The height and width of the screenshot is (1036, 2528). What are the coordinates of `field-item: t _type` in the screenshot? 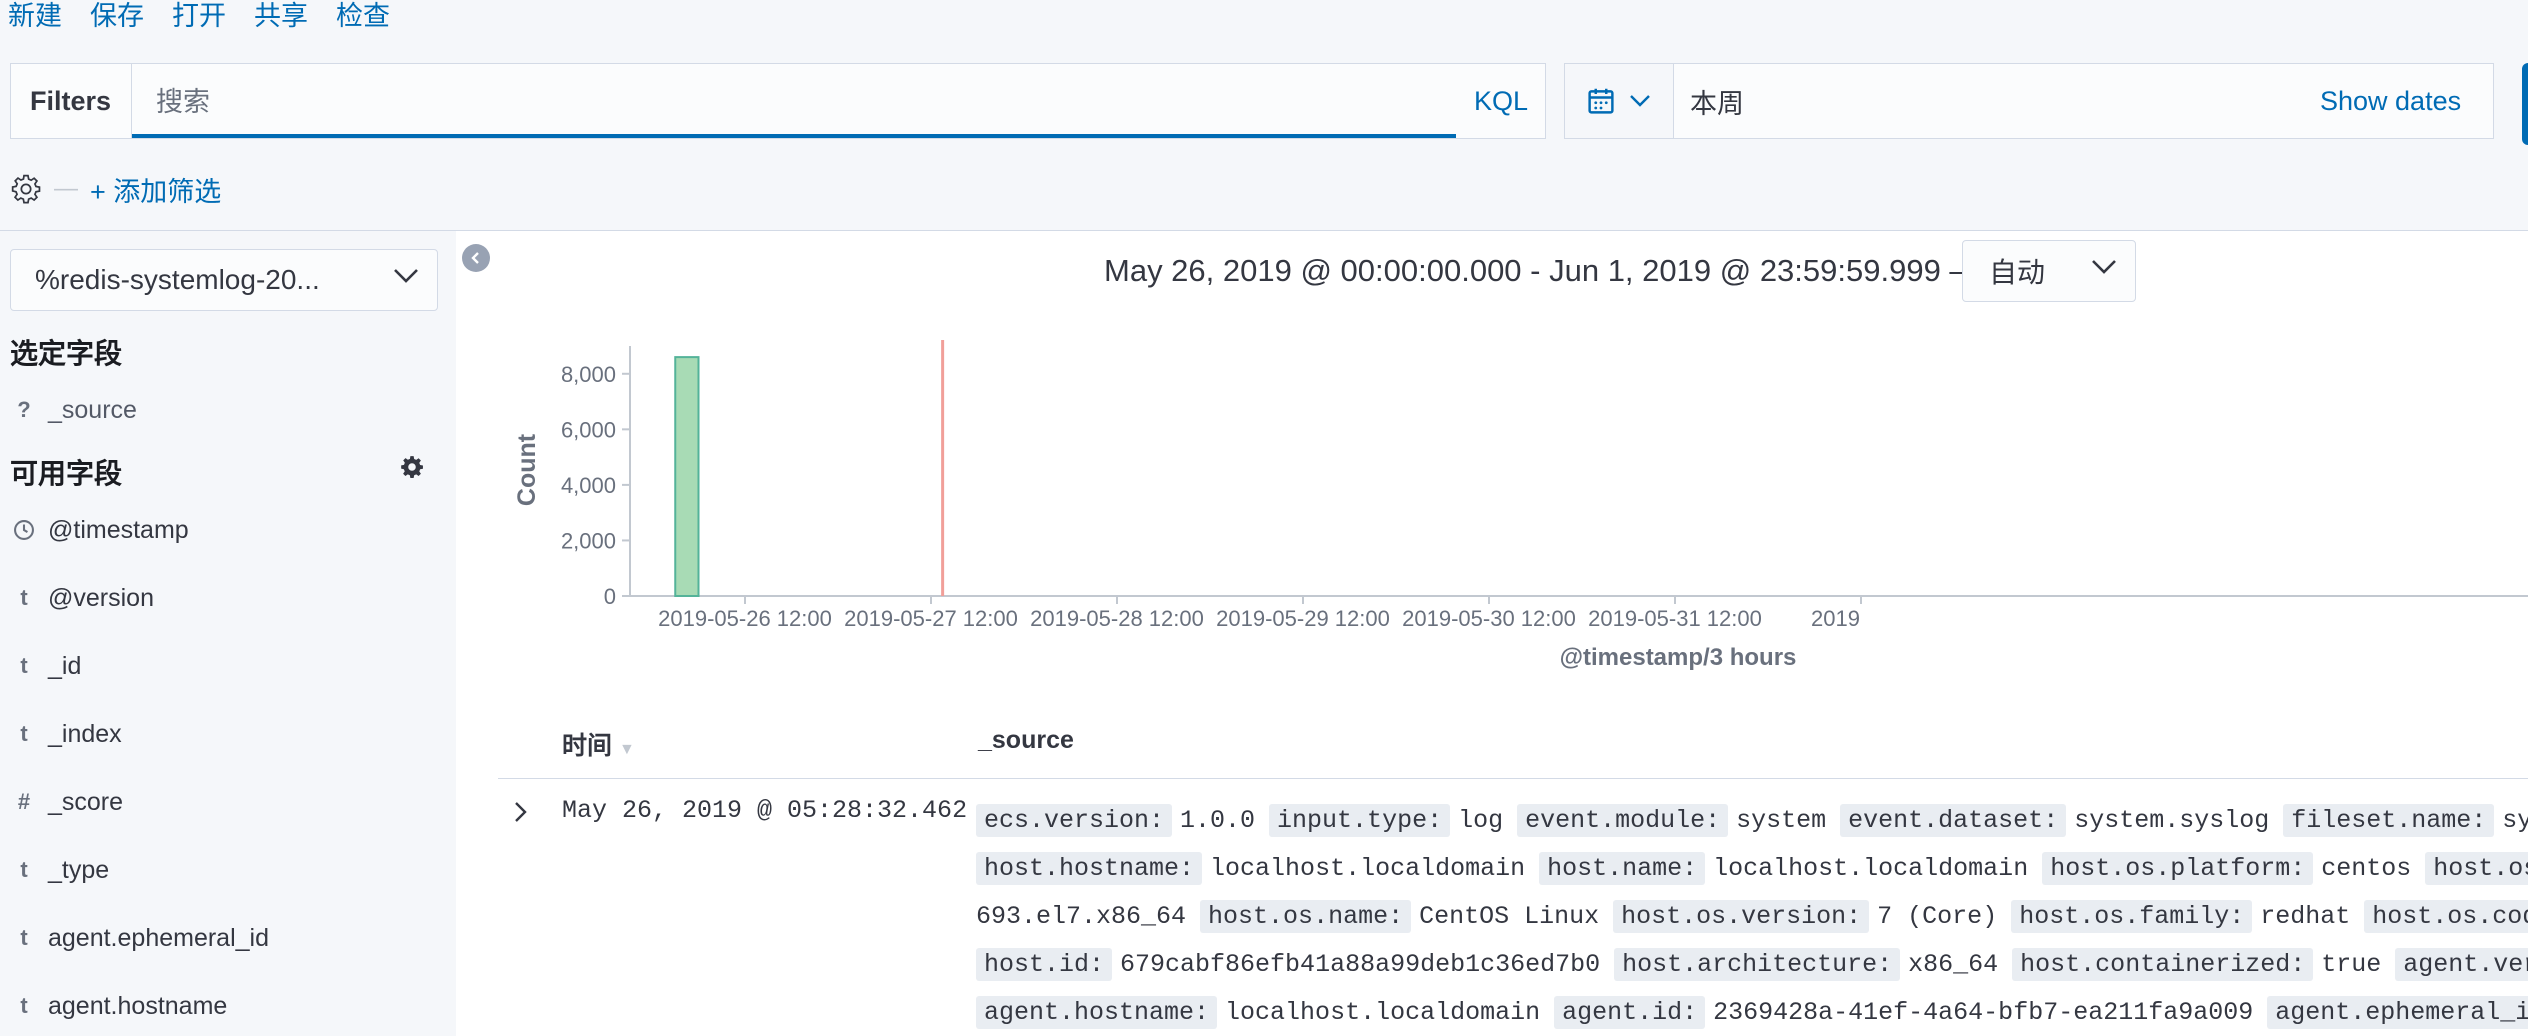 It's located at (54, 870).